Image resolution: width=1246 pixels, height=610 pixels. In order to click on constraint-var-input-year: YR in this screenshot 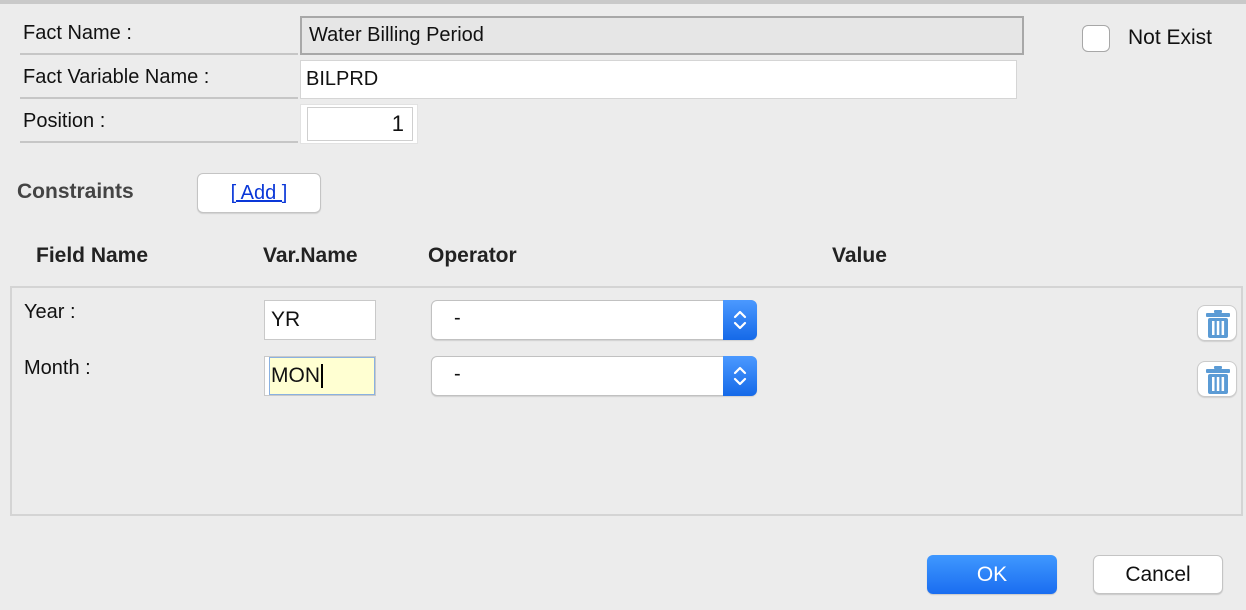, I will do `click(320, 320)`.